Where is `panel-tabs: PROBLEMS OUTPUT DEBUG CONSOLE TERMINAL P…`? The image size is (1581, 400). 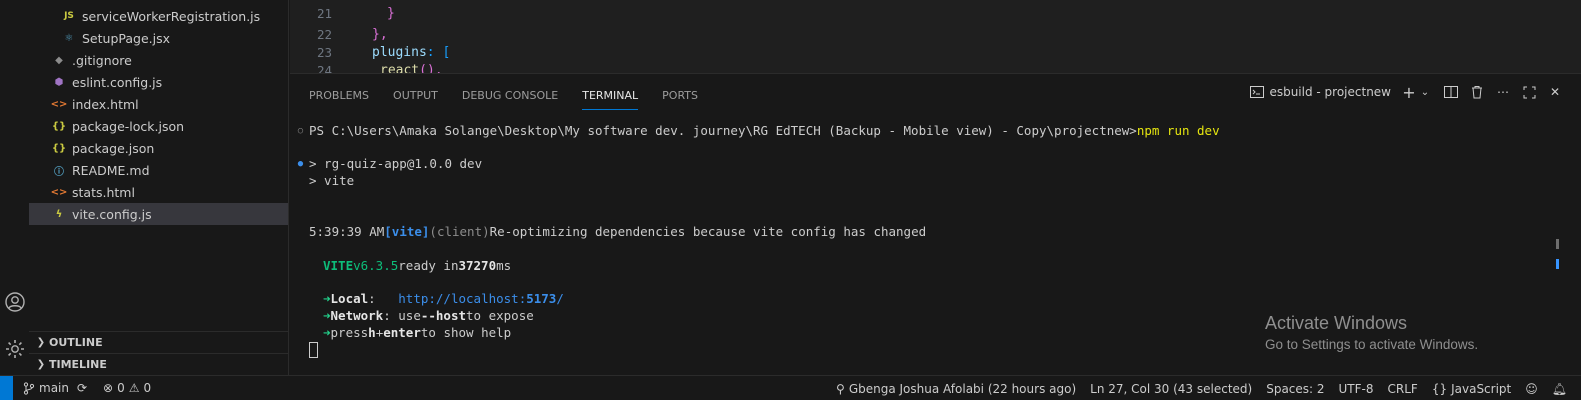 panel-tabs: PROBLEMS OUTPUT DEBUG CONSOLE TERMINAL P… is located at coordinates (515, 97).